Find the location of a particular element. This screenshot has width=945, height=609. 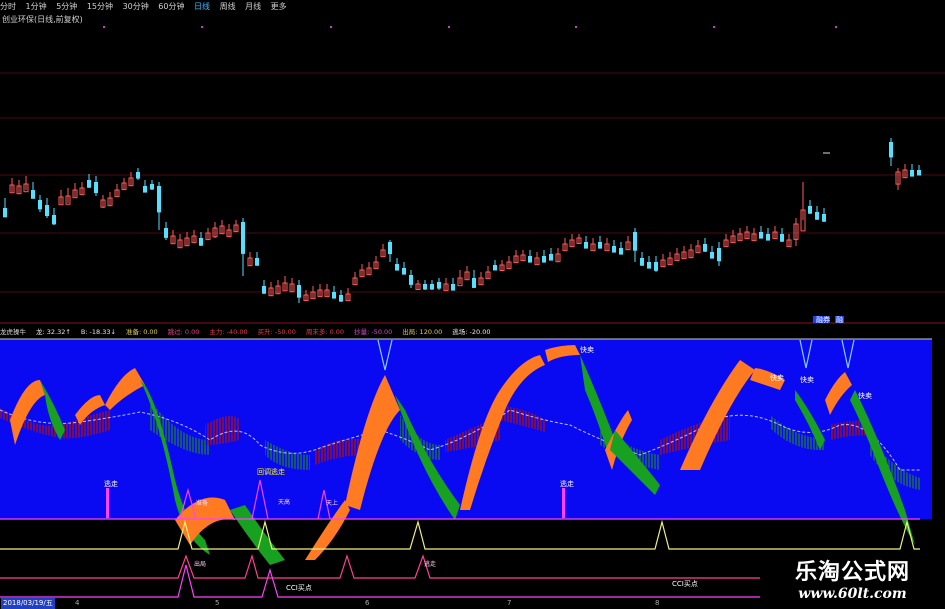

indicator-value: B: -18.33↓ is located at coordinates (98, 332).